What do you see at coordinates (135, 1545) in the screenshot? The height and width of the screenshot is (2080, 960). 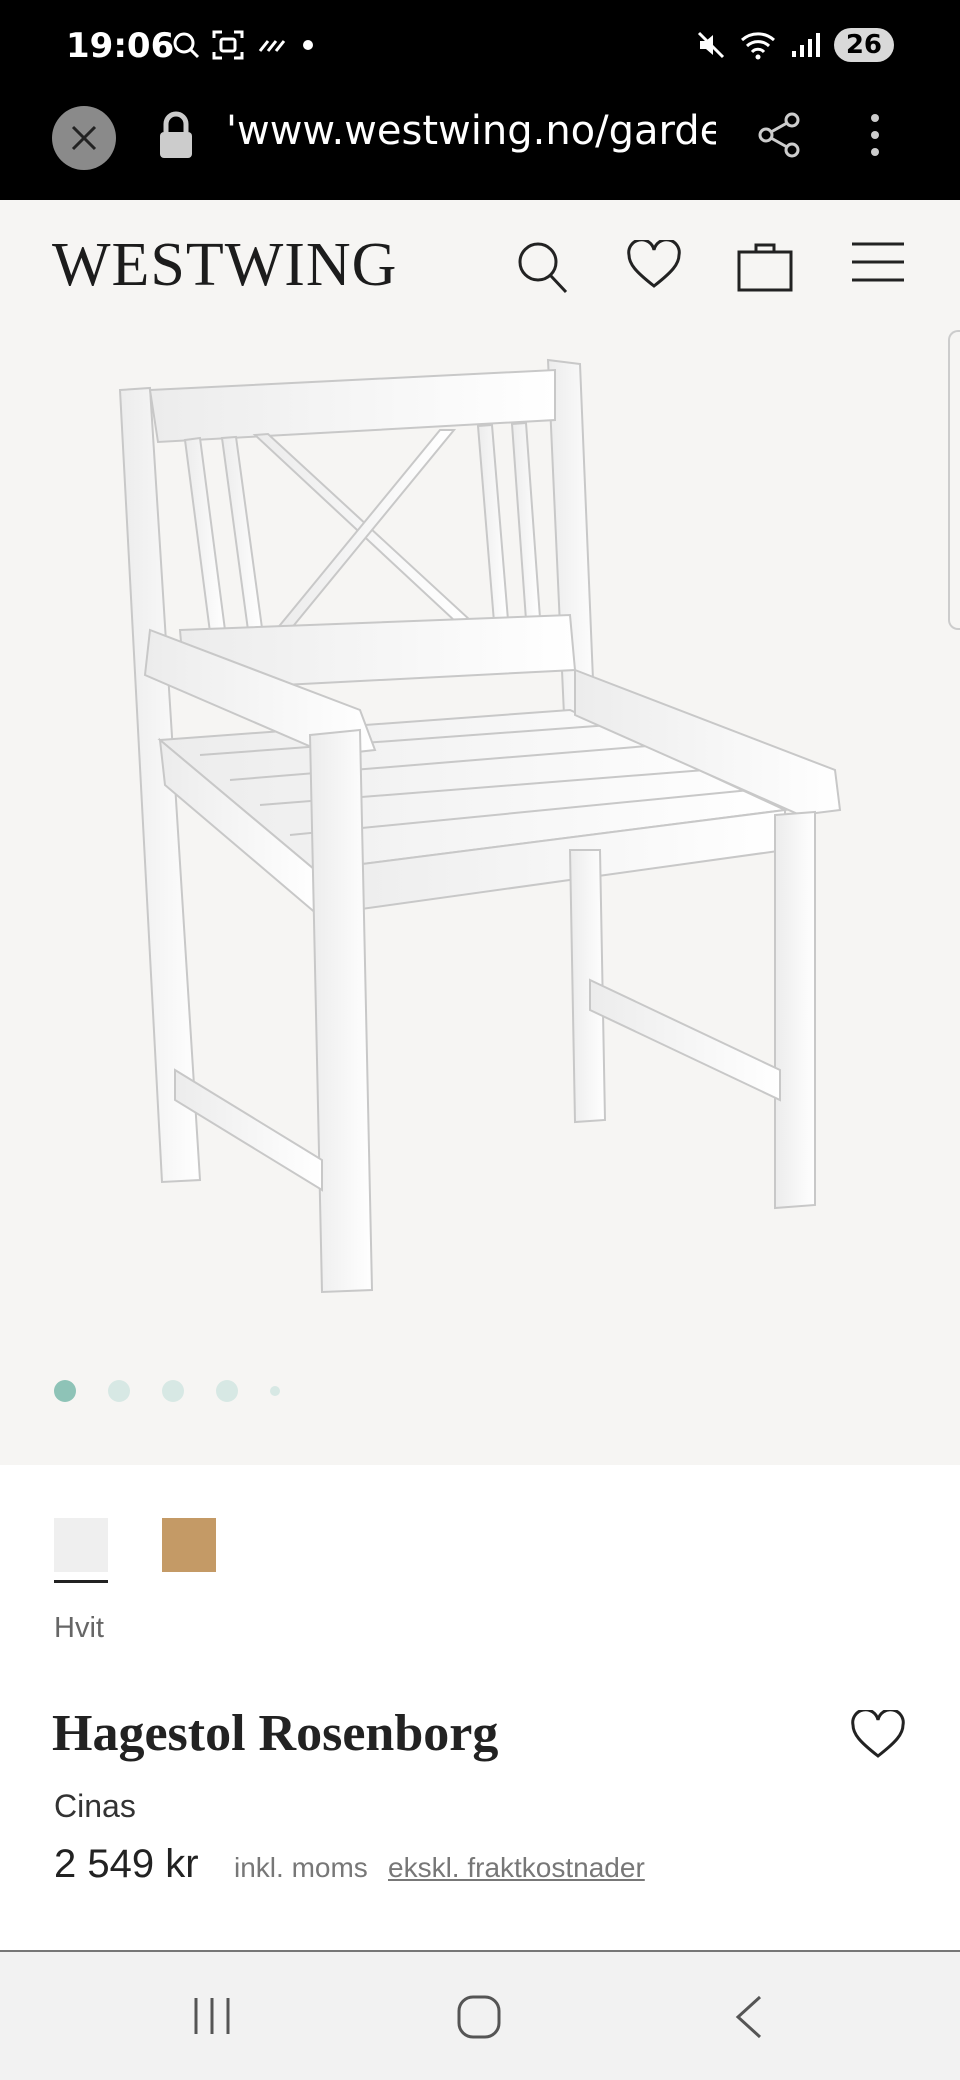 I see `color-swatches` at bounding box center [135, 1545].